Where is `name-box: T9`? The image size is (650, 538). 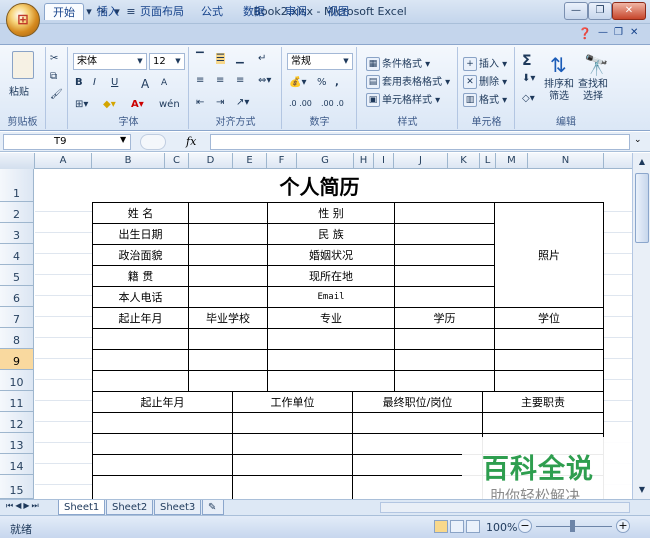
name-box: T9 is located at coordinates (67, 142).